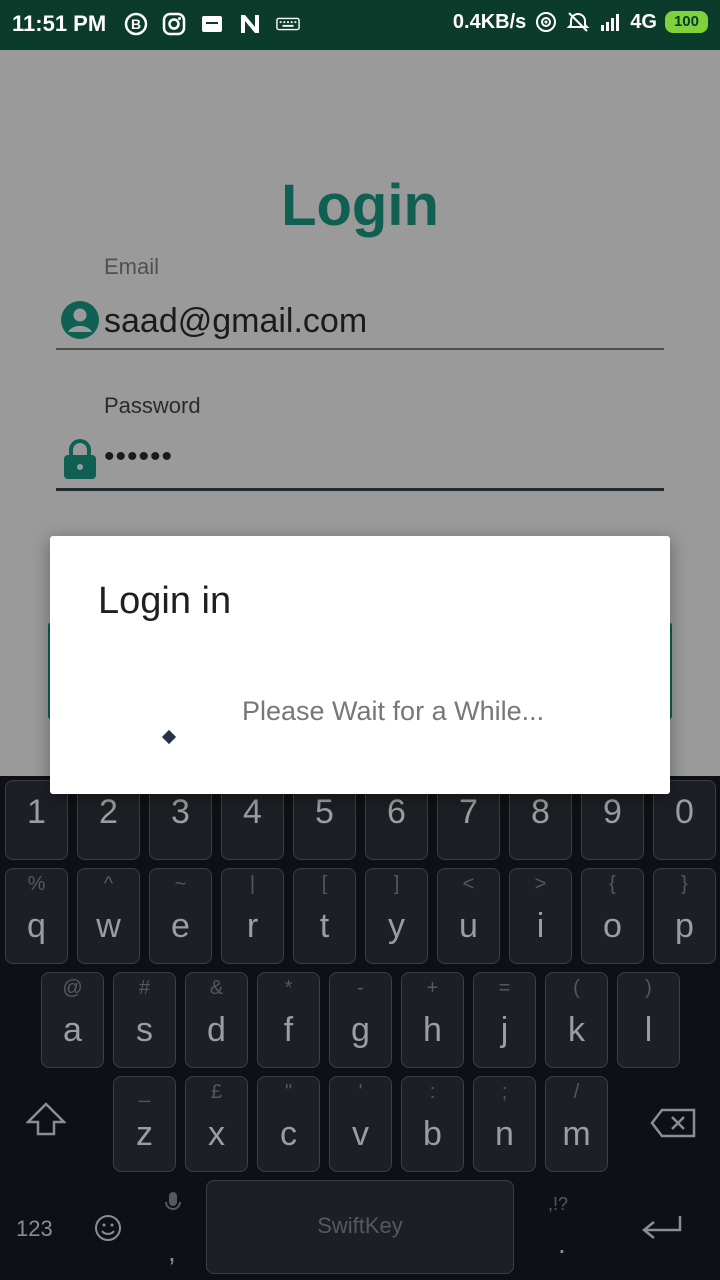 The width and height of the screenshot is (720, 1280). I want to click on instagram-icon, so click(174, 24).